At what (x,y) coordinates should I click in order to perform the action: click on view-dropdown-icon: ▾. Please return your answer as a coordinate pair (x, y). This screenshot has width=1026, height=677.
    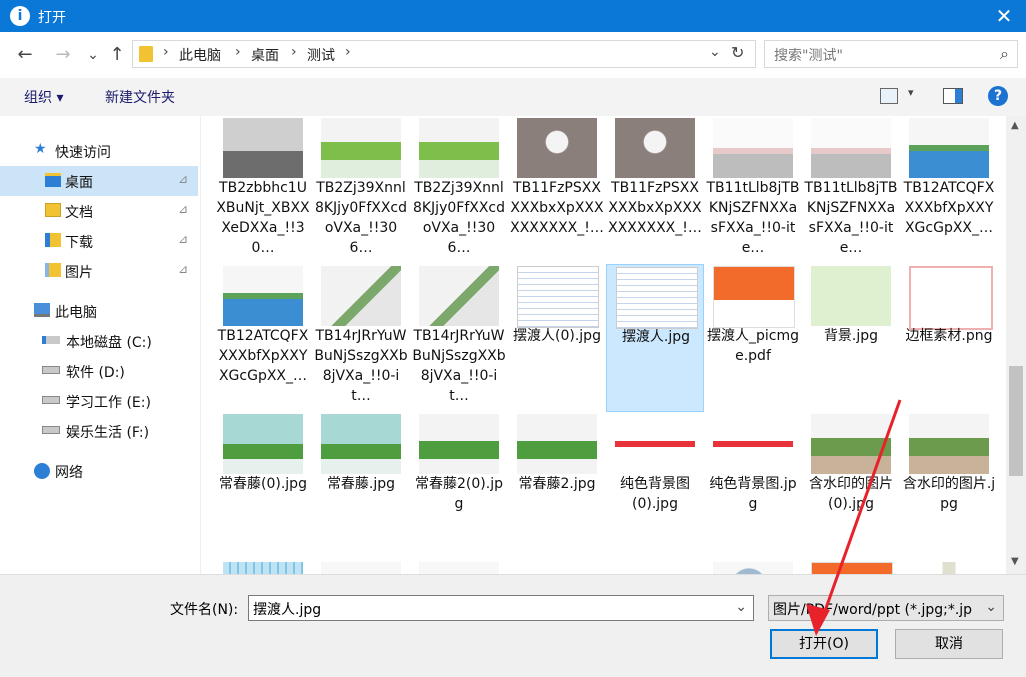
    Looking at the image, I should click on (911, 92).